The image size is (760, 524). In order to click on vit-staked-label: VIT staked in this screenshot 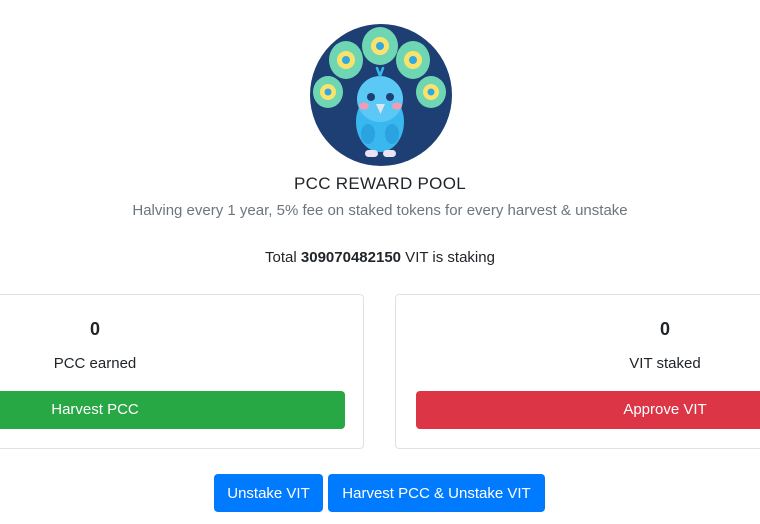, I will do `click(665, 363)`.